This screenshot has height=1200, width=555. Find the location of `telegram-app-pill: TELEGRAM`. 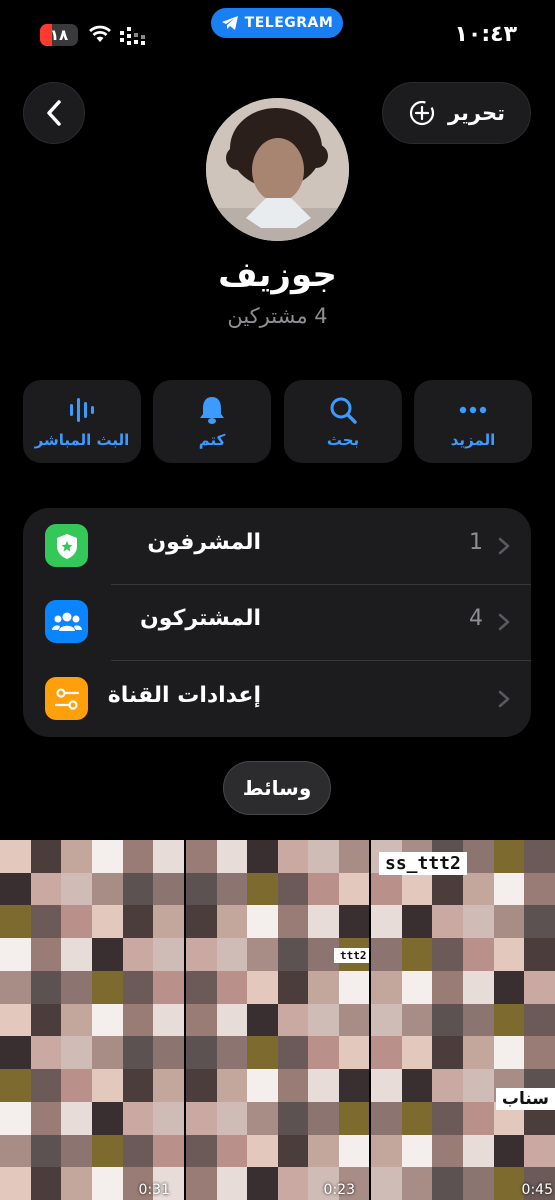

telegram-app-pill: TELEGRAM is located at coordinates (277, 23).